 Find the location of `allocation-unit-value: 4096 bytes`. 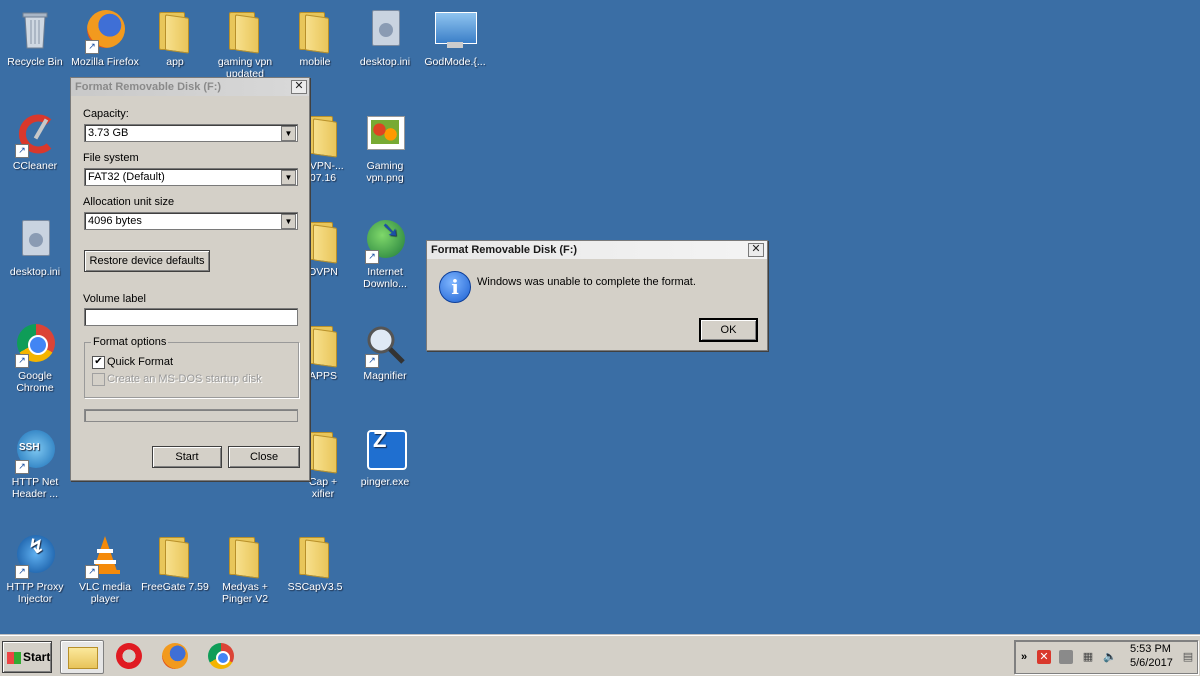

allocation-unit-value: 4096 bytes is located at coordinates (115, 221).